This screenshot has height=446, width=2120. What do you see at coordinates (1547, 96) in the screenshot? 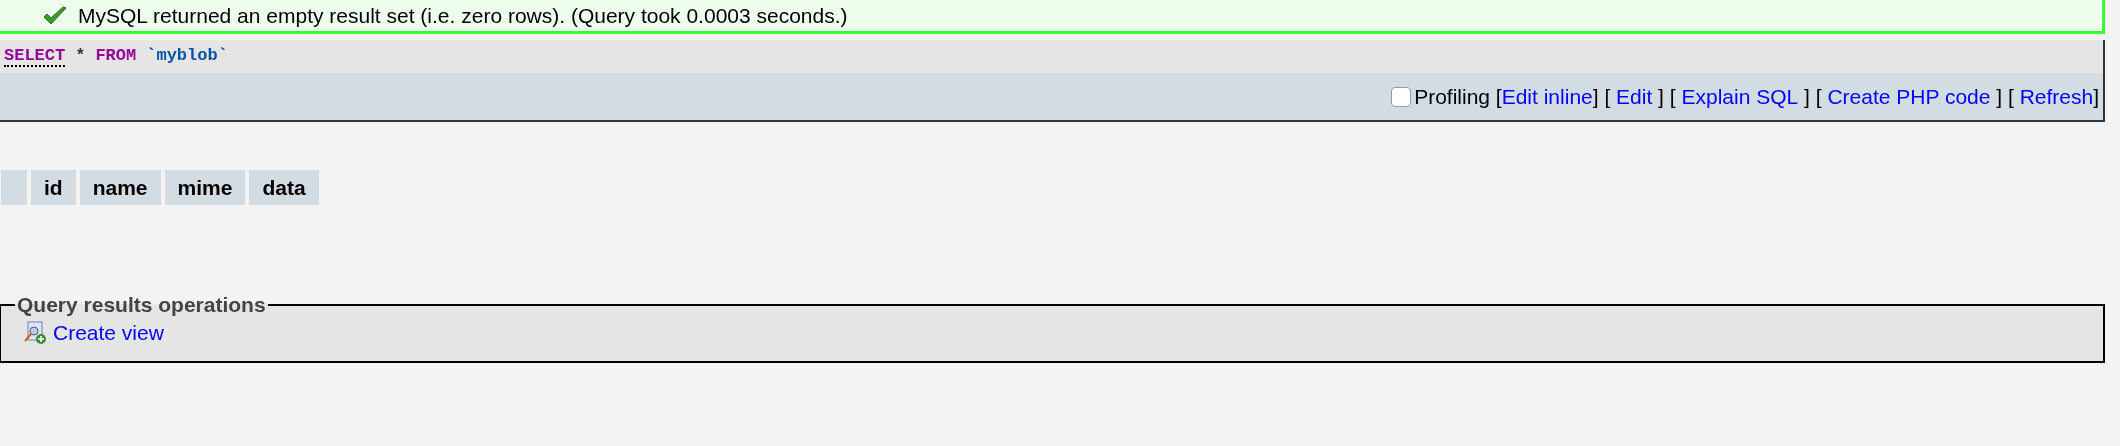
I see `toolbar-link: Edit inline` at bounding box center [1547, 96].